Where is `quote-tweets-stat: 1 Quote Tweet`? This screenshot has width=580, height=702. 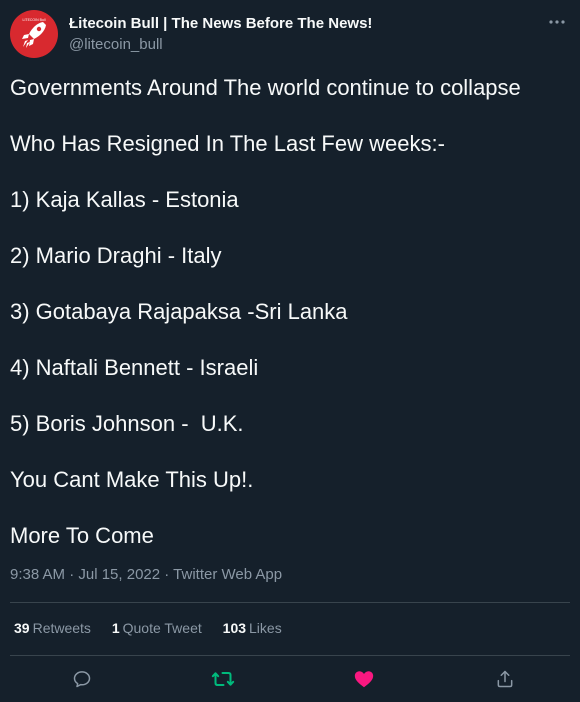 quote-tweets-stat: 1 Quote Tweet is located at coordinates (157, 628).